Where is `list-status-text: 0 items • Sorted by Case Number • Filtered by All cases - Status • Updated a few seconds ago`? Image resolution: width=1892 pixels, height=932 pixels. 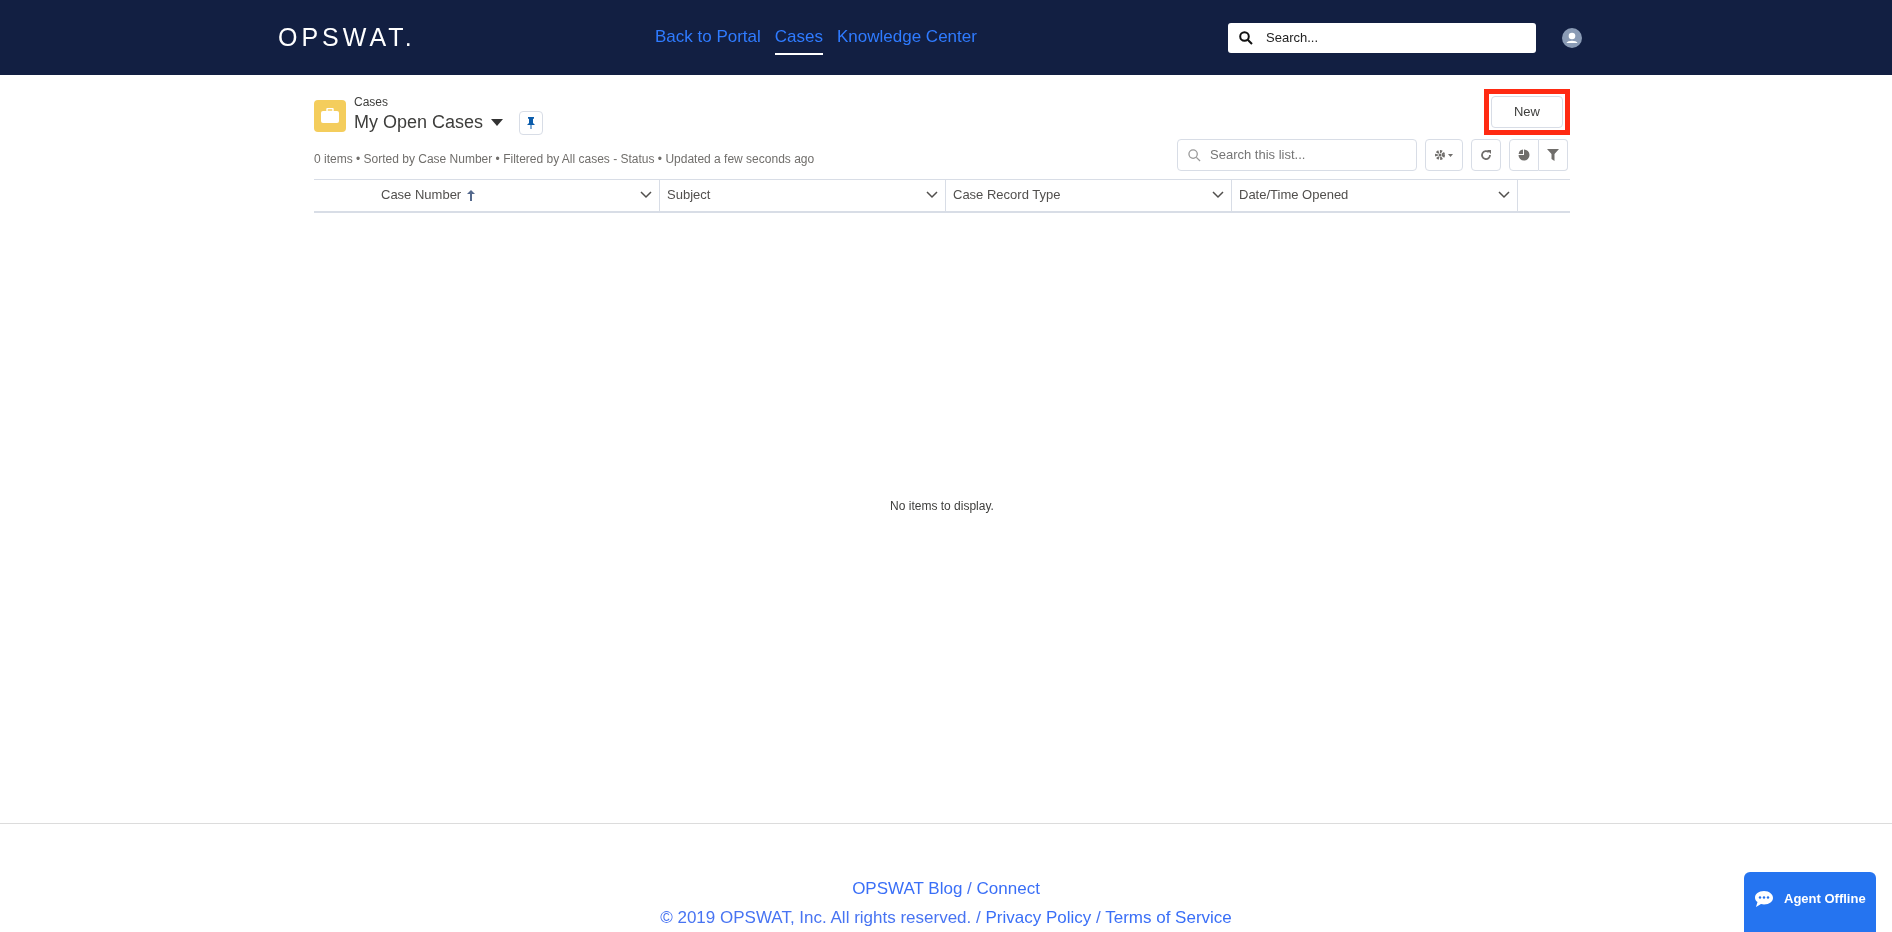 list-status-text: 0 items • Sorted by Case Number • Filtered by All cases - Status • Updated a few seconds ago is located at coordinates (564, 160).